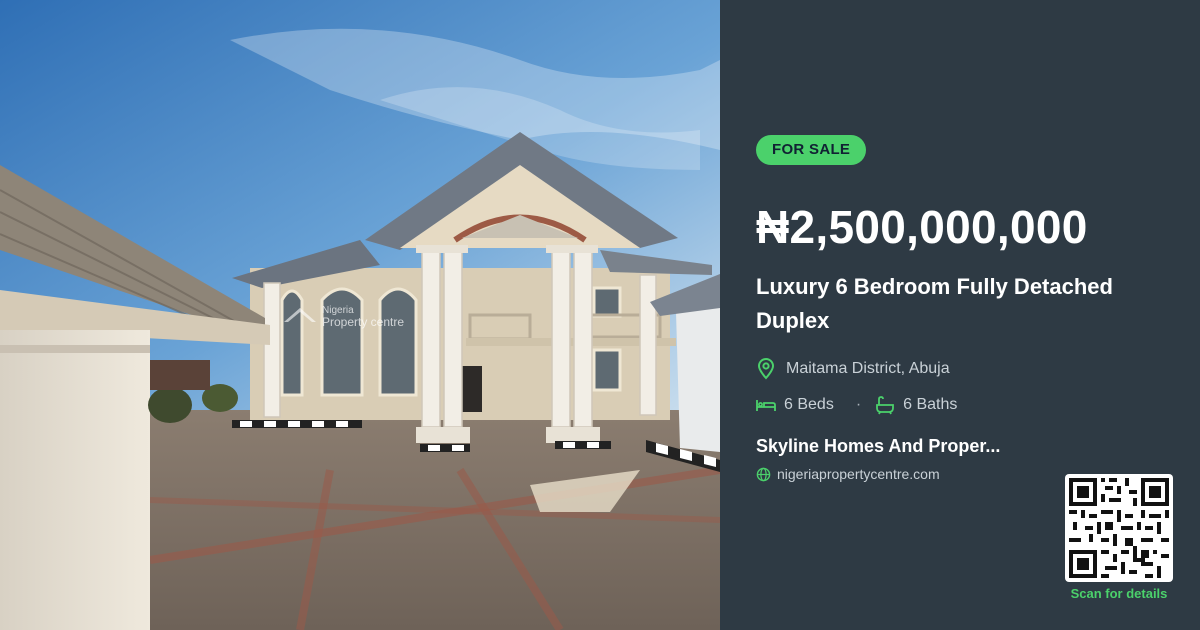 The width and height of the screenshot is (1200, 630). I want to click on beds-count: 6 Beds, so click(809, 404).